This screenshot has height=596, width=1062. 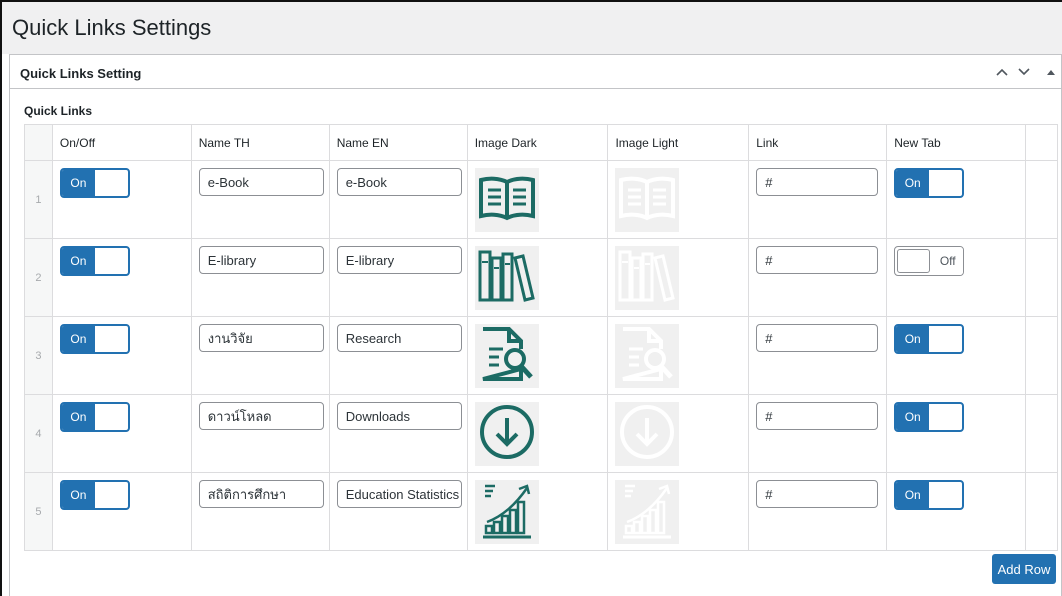 I want to click on row-number-header, so click(x=38, y=142).